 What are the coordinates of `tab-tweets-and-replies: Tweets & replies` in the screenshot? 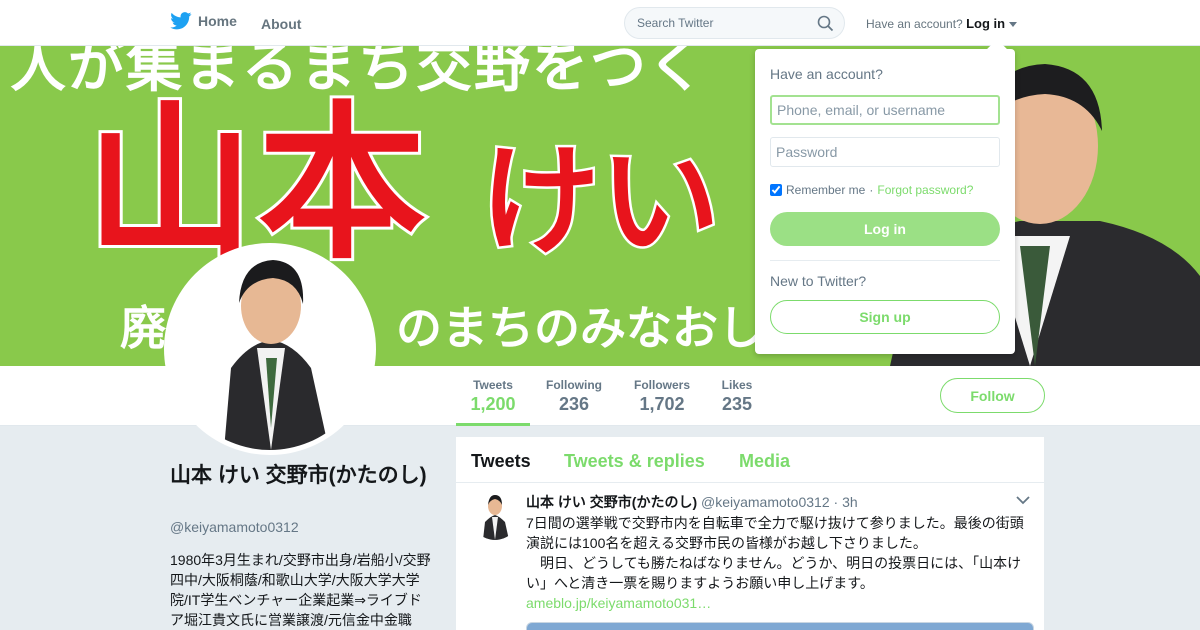 It's located at (634, 461).